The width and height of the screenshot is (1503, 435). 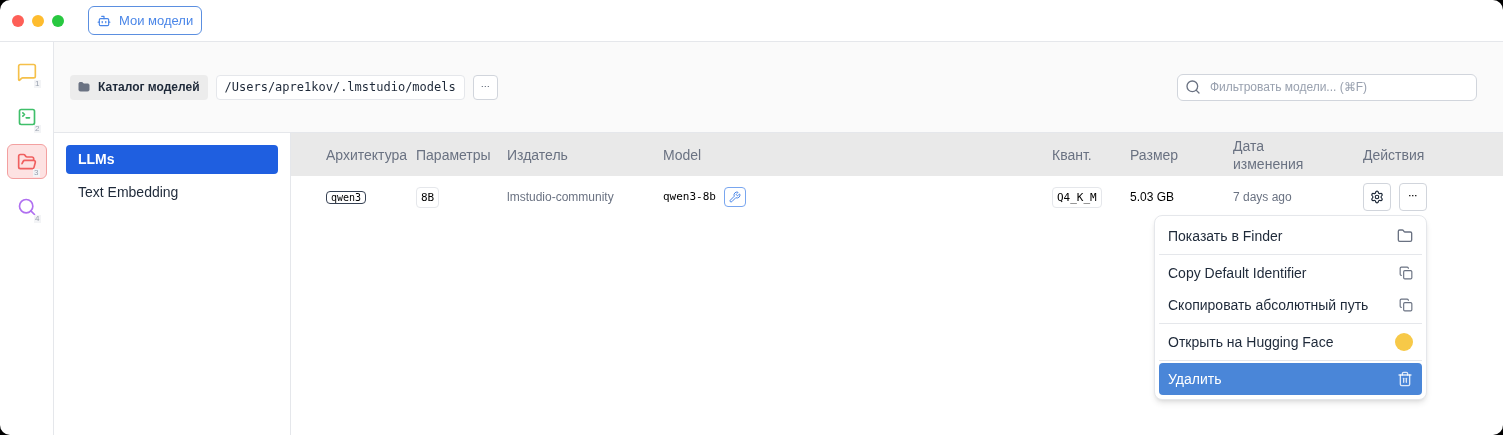 I want to click on gear-icon, so click(x=1377, y=197).